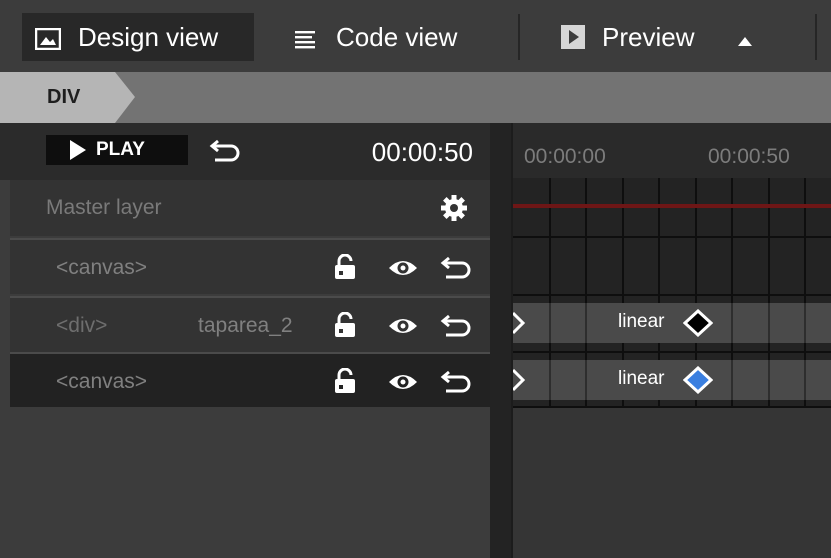 Image resolution: width=831 pixels, height=558 pixels. I want to click on ruler-label-start: 00:00:00, so click(565, 156).